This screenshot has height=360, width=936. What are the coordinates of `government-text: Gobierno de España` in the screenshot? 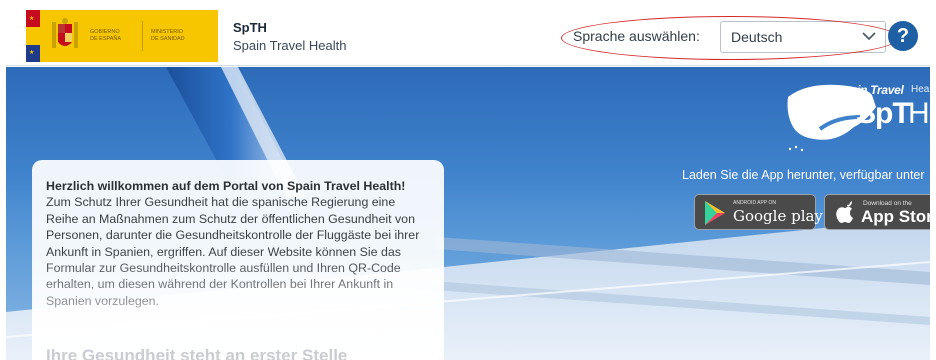 It's located at (113, 36).